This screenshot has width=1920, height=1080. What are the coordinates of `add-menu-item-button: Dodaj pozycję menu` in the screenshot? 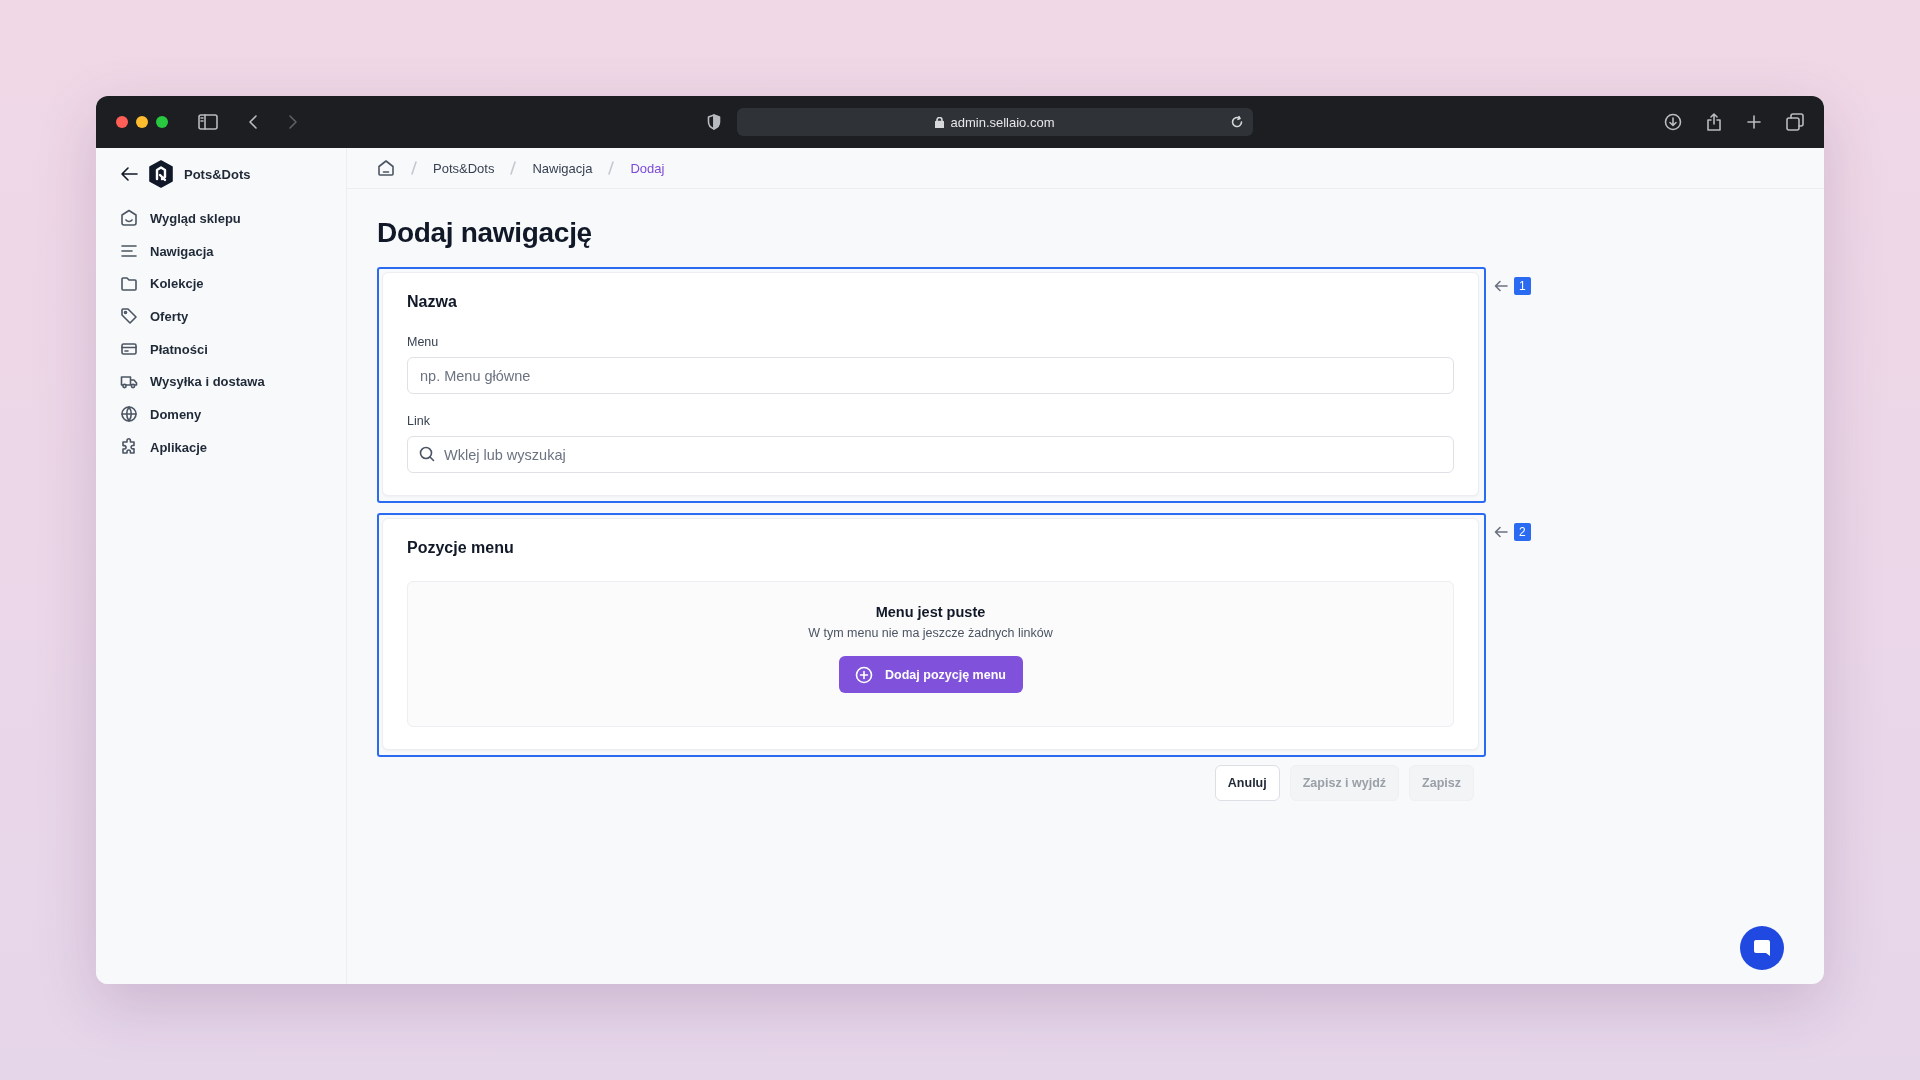 It's located at (930, 674).